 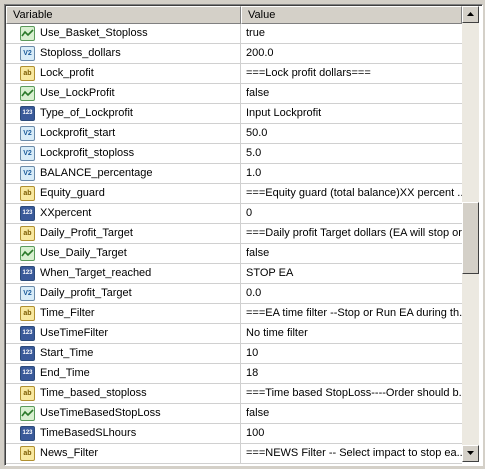 I want to click on variable-cell: Use_LockProfit, so click(x=123, y=94).